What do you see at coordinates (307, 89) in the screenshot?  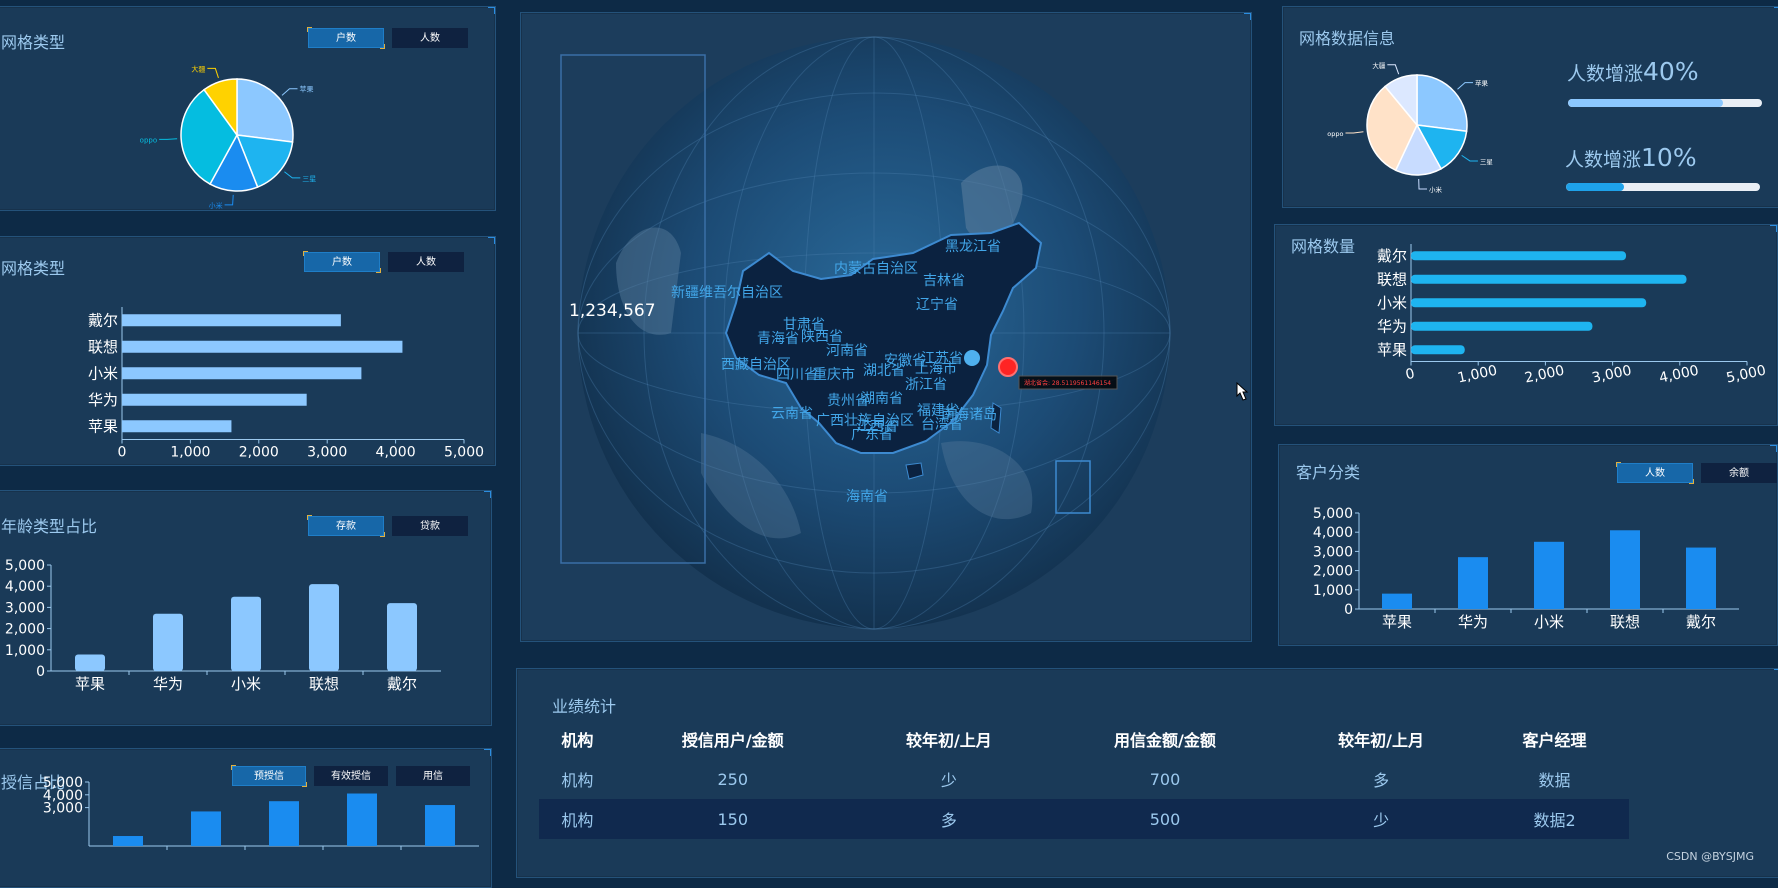 I see `pie-label: 苹果` at bounding box center [307, 89].